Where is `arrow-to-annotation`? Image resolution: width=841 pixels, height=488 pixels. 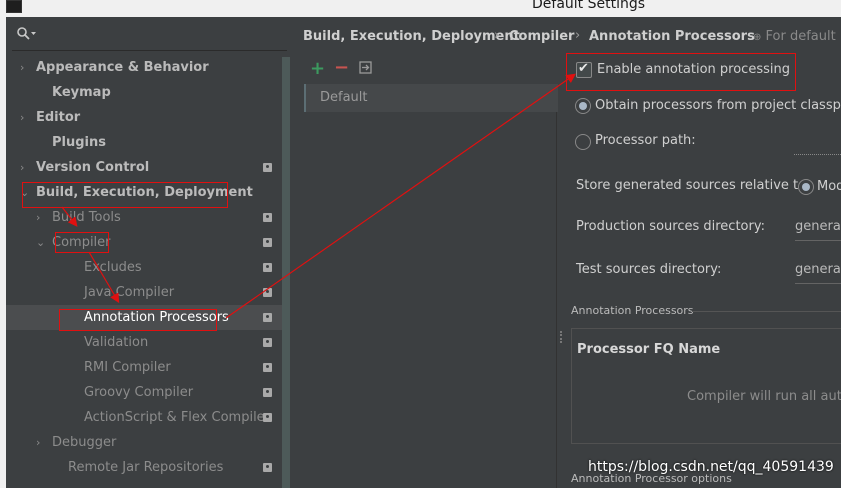
arrow-to-annotation is located at coordinates (104, 277).